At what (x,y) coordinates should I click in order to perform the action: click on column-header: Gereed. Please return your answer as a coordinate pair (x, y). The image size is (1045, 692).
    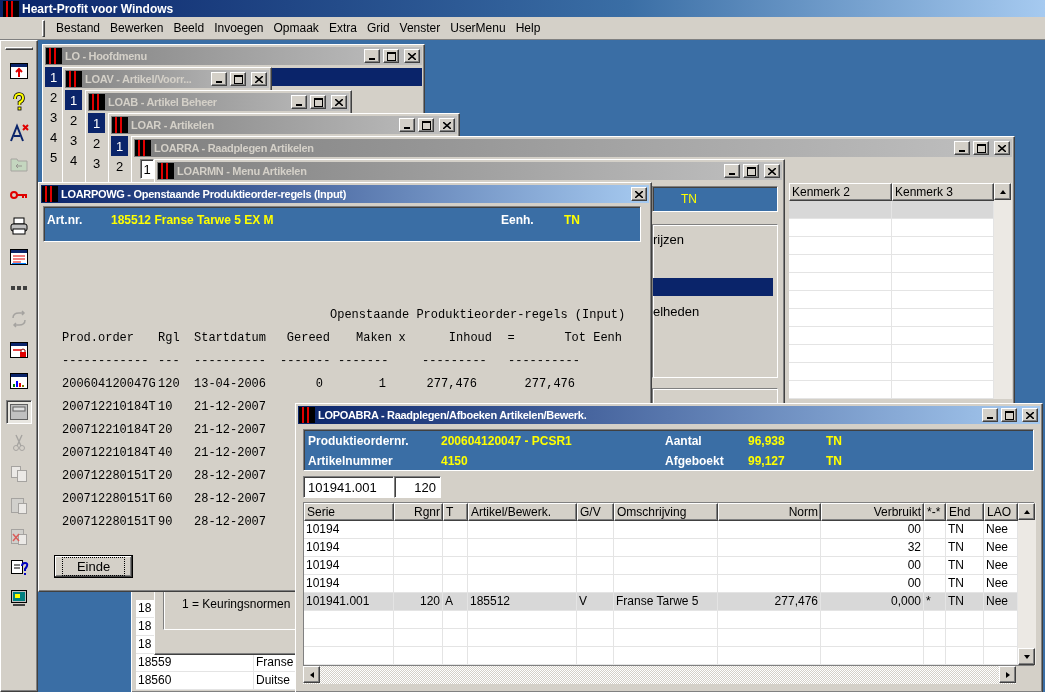
    Looking at the image, I should click on (307, 337).